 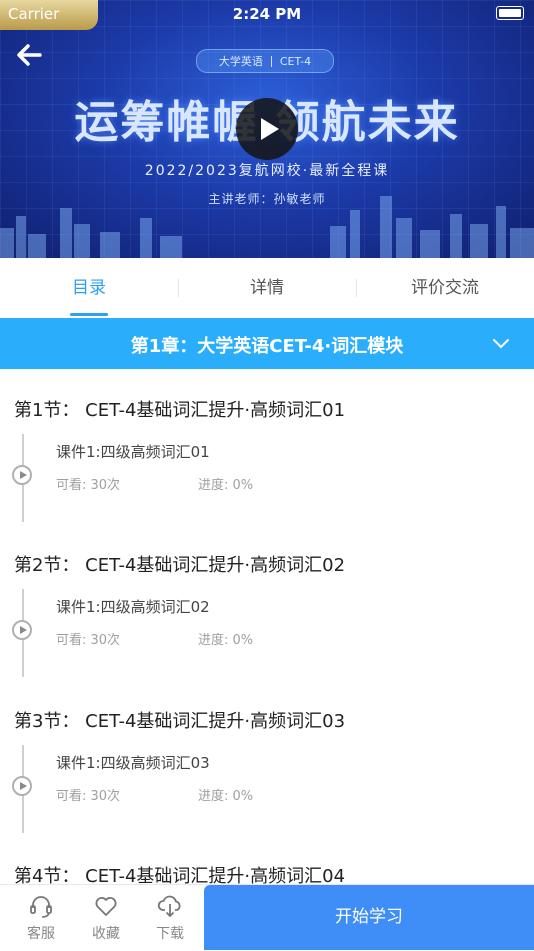 What do you see at coordinates (270, 129) in the screenshot?
I see `play-icon` at bounding box center [270, 129].